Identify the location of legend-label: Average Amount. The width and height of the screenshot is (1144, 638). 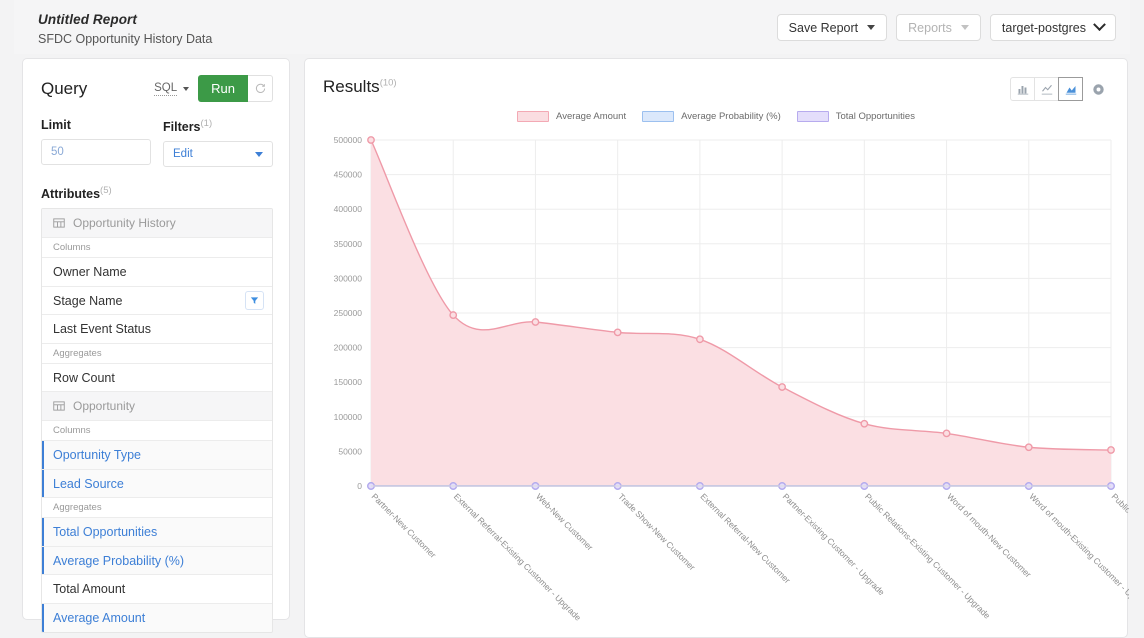
(591, 116).